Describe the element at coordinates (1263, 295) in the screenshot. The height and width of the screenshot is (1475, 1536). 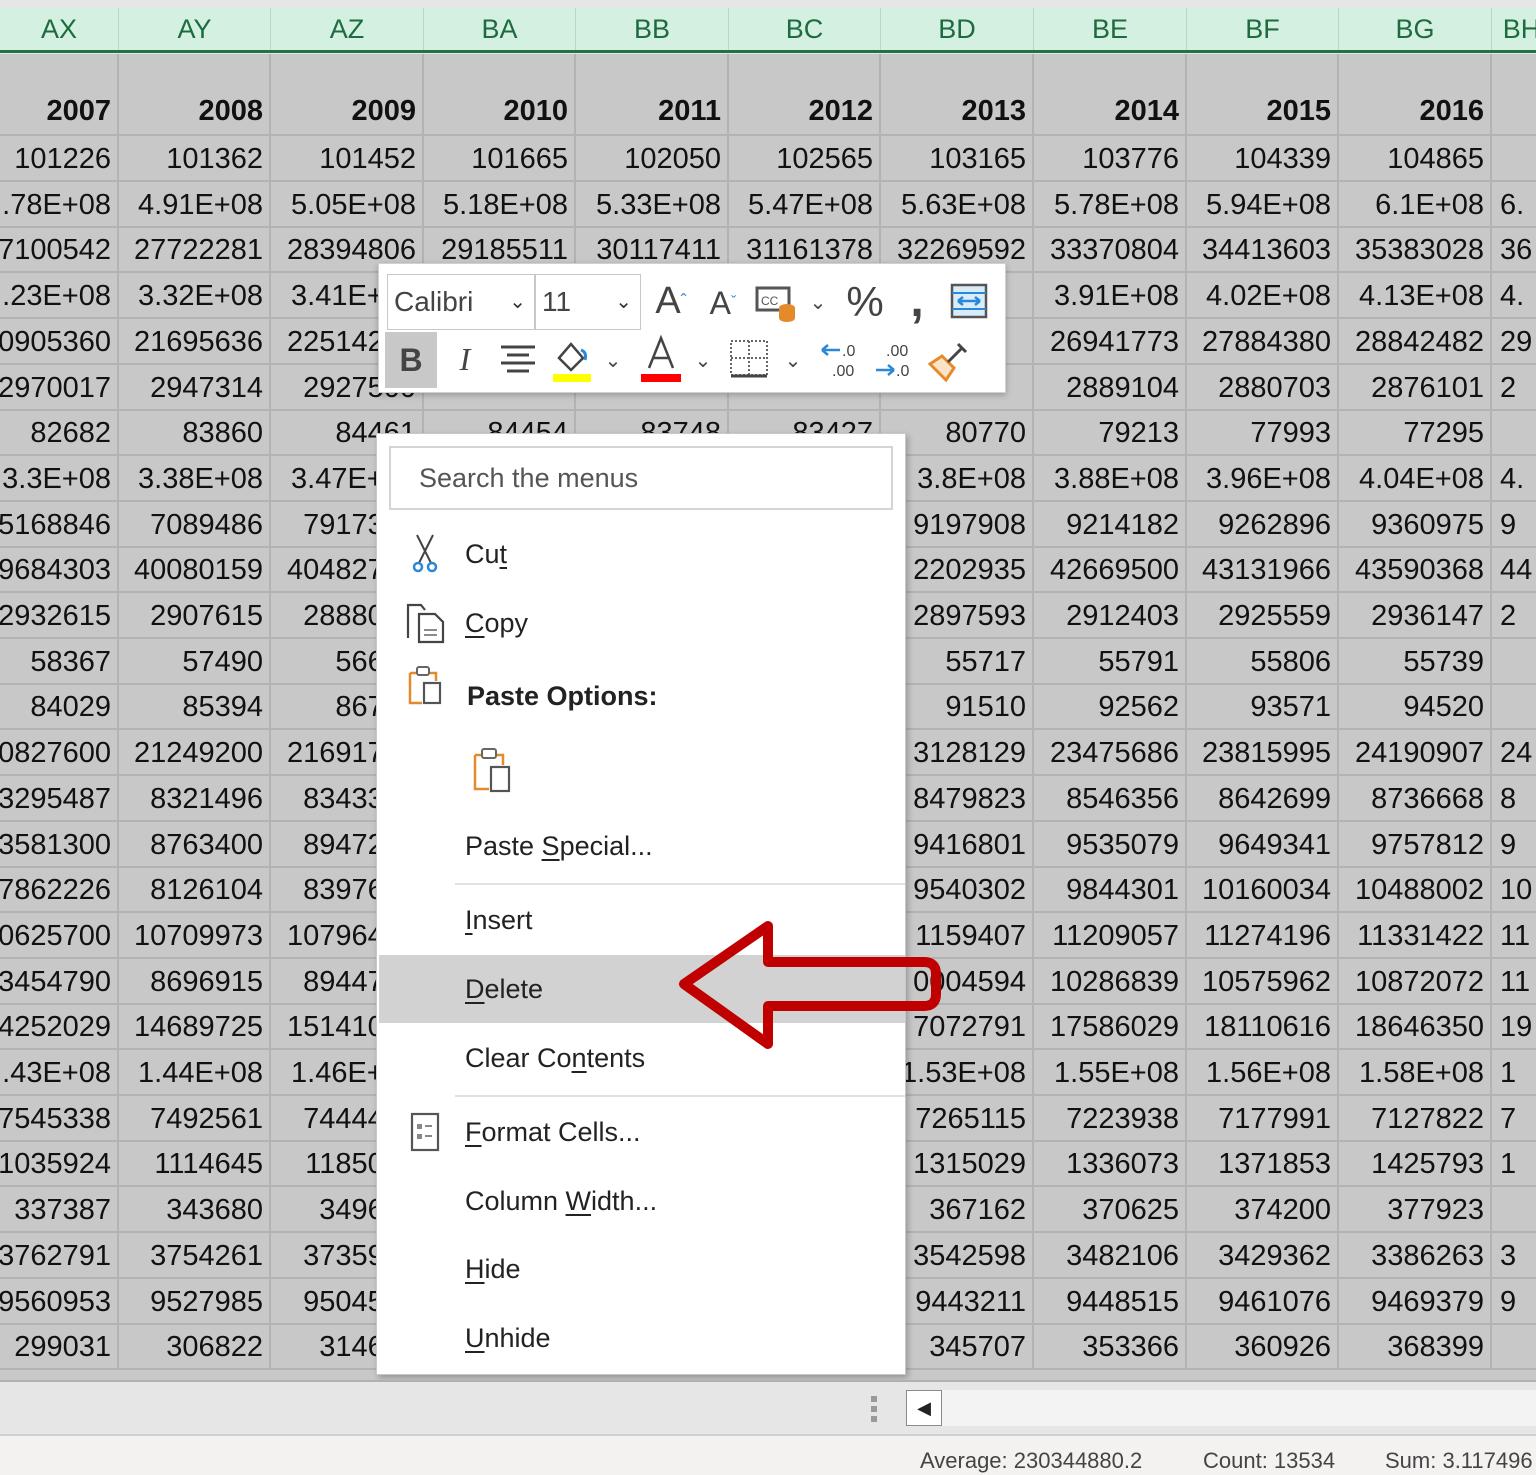
I see `table-cell: 4.02E+08` at that location.